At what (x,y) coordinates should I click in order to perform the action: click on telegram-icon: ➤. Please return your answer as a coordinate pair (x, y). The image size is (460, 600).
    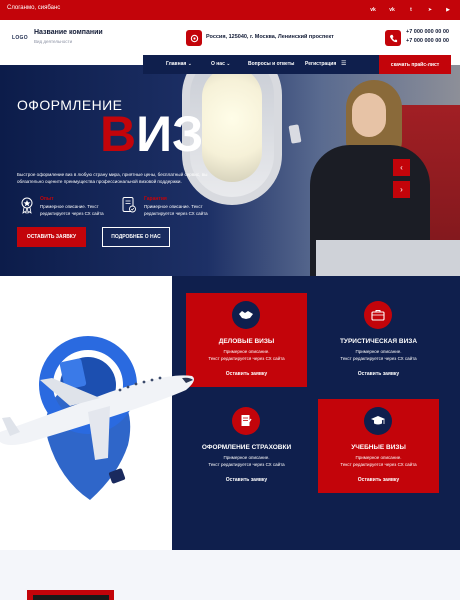
    Looking at the image, I should click on (430, 10).